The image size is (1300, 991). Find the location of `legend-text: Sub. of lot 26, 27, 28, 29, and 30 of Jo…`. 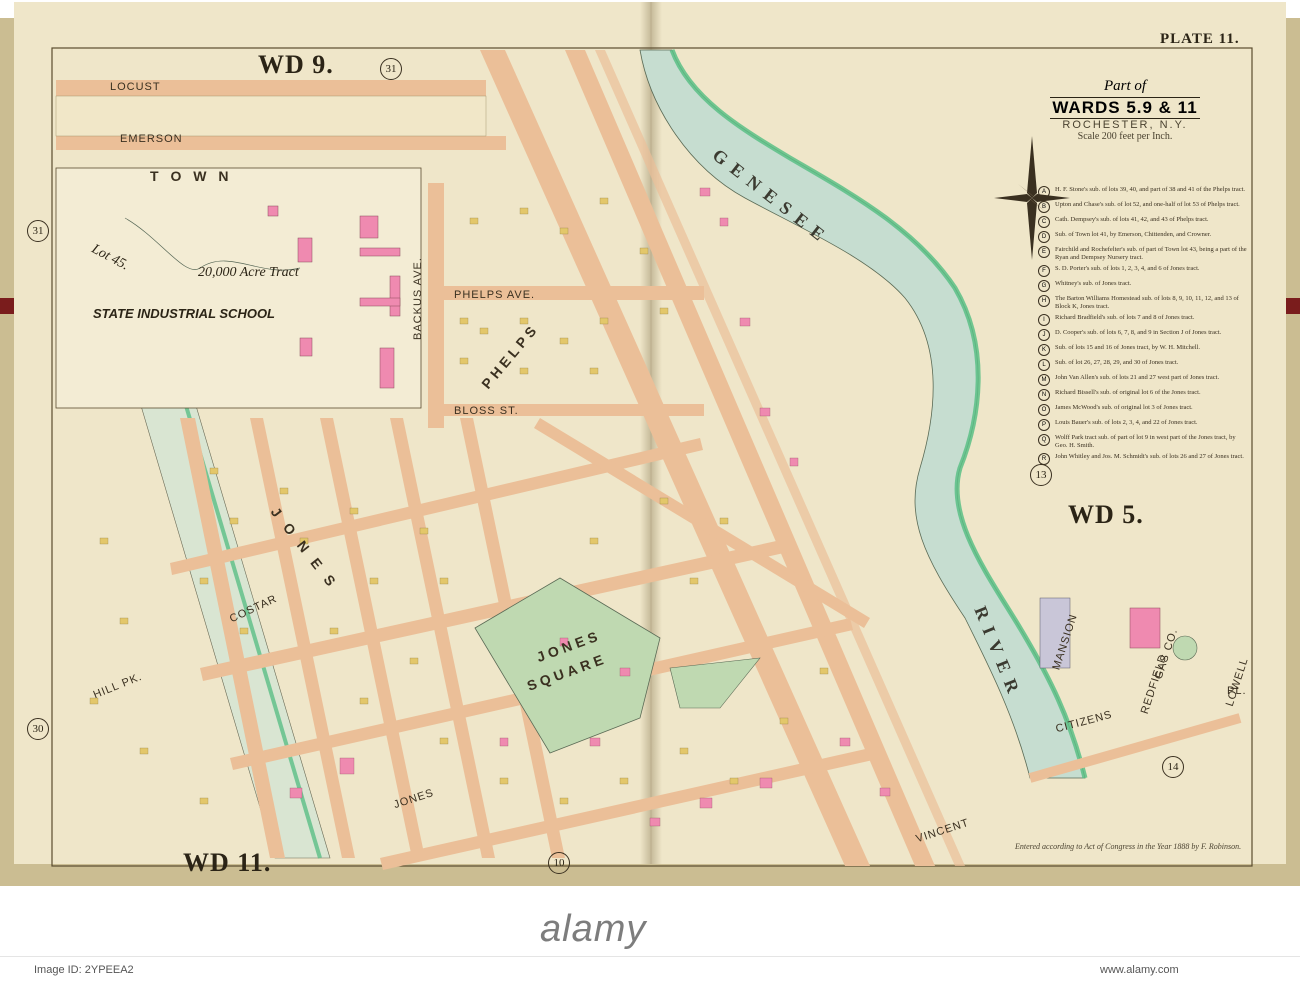

legend-text: Sub. of lot 26, 27, 28, 29, and 30 of Jo… is located at coordinates (1117, 362).